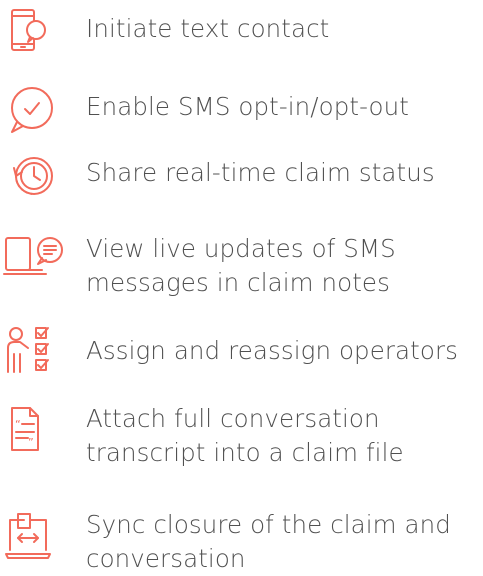  I want to click on devices-message-icon, so click(34, 262).